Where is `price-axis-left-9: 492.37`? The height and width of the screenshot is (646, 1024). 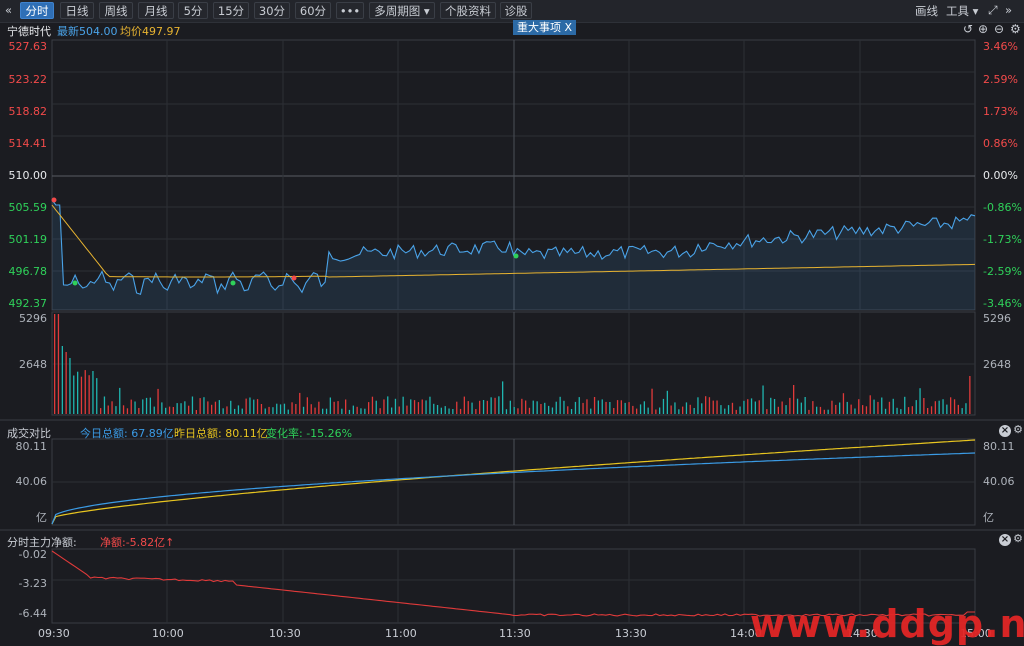 price-axis-left-9: 492.37 is located at coordinates (28, 303).